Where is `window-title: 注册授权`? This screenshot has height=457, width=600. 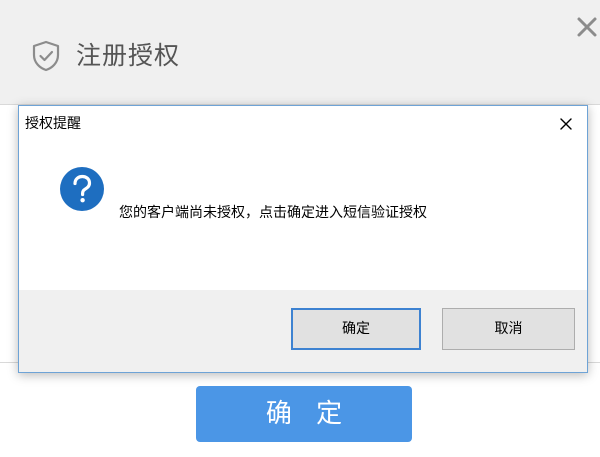 window-title: 注册授权 is located at coordinates (128, 55).